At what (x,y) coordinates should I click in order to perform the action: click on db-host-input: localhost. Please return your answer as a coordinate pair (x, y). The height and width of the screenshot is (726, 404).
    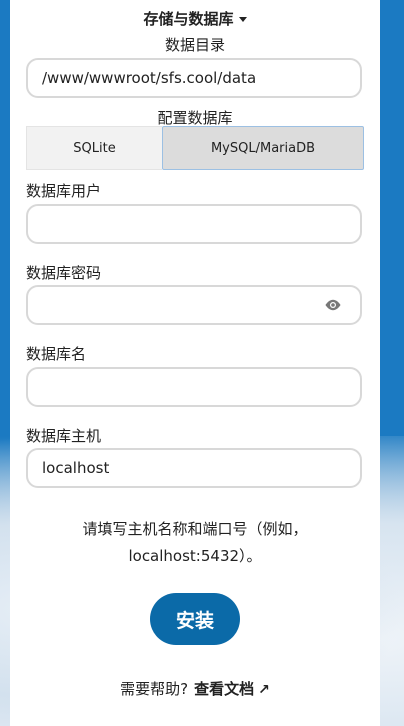
    Looking at the image, I should click on (194, 468).